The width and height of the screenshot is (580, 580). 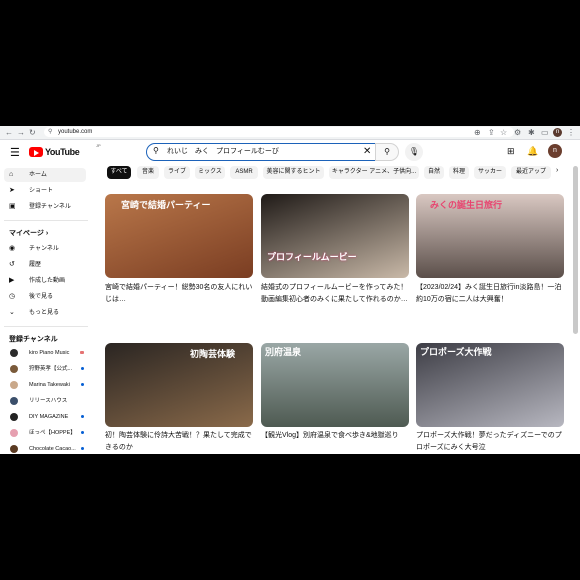 What do you see at coordinates (335, 436) in the screenshot?
I see `video-title: 【観光Vlog】別府温泉で食べ歩き&地獄巡り` at bounding box center [335, 436].